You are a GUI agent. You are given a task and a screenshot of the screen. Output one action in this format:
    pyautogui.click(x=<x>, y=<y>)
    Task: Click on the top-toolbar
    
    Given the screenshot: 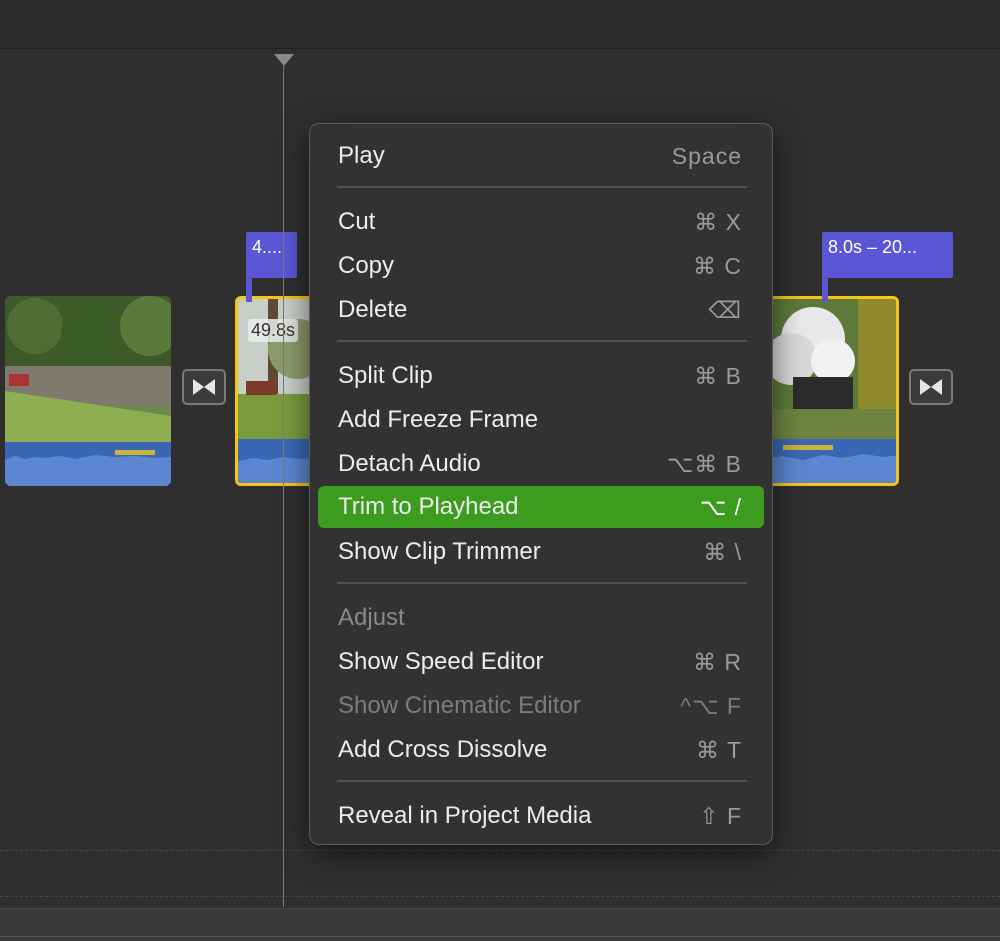 What is the action you would take?
    pyautogui.click(x=500, y=24)
    